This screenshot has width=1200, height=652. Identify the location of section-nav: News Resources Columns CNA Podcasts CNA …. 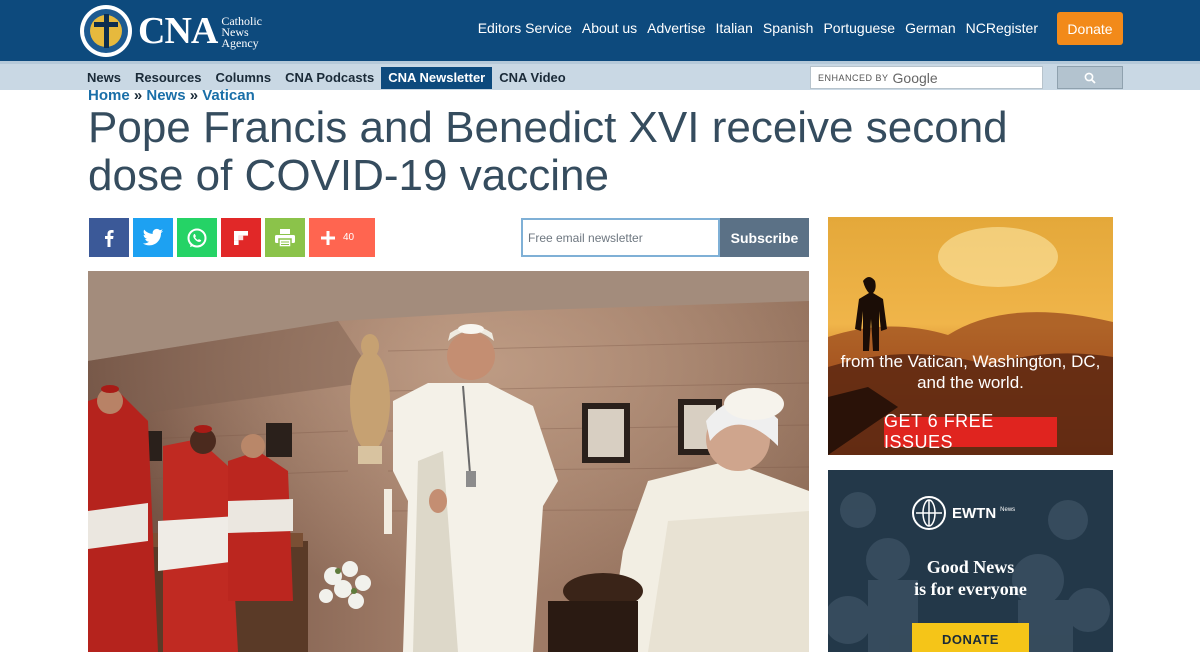
(326, 78).